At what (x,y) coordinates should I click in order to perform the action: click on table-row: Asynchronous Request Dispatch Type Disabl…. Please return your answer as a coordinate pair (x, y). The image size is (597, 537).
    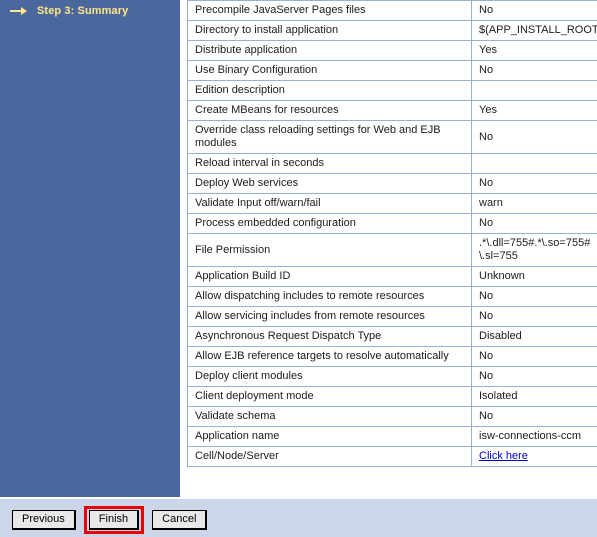
    Looking at the image, I should click on (392, 336).